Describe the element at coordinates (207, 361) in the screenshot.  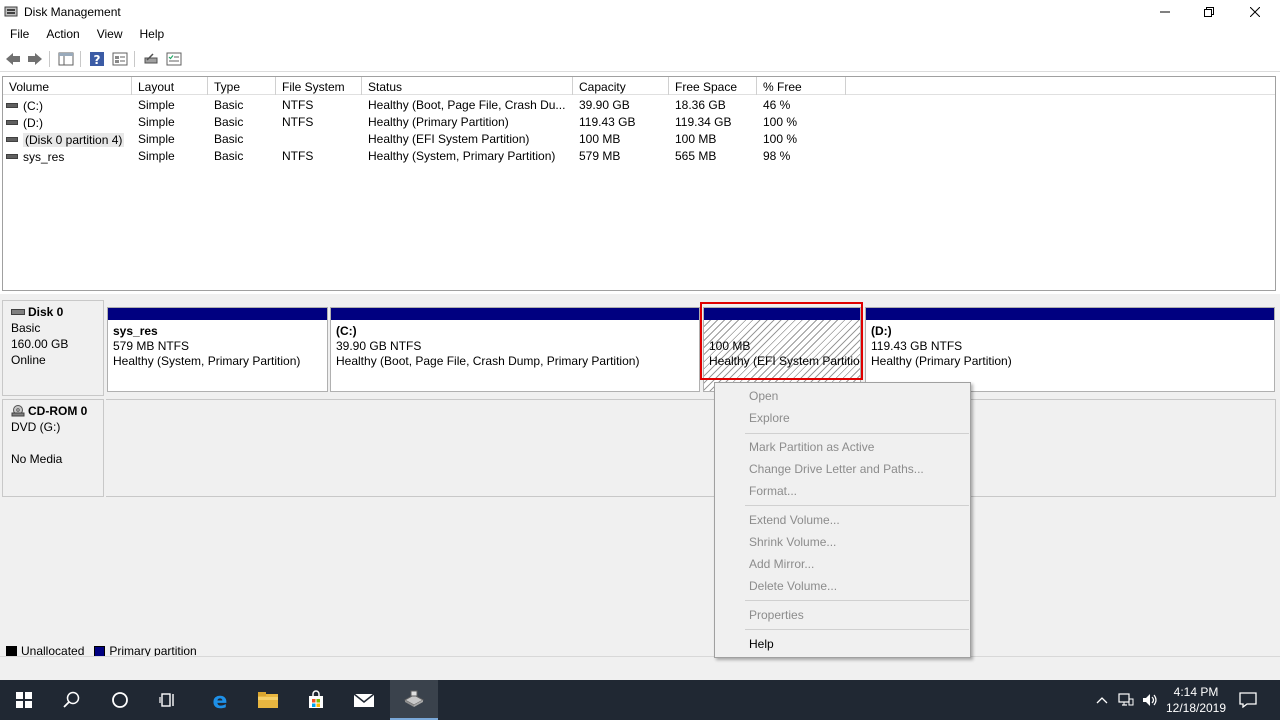
I see `partition-status: Healthy (System, Primary Partition)` at that location.